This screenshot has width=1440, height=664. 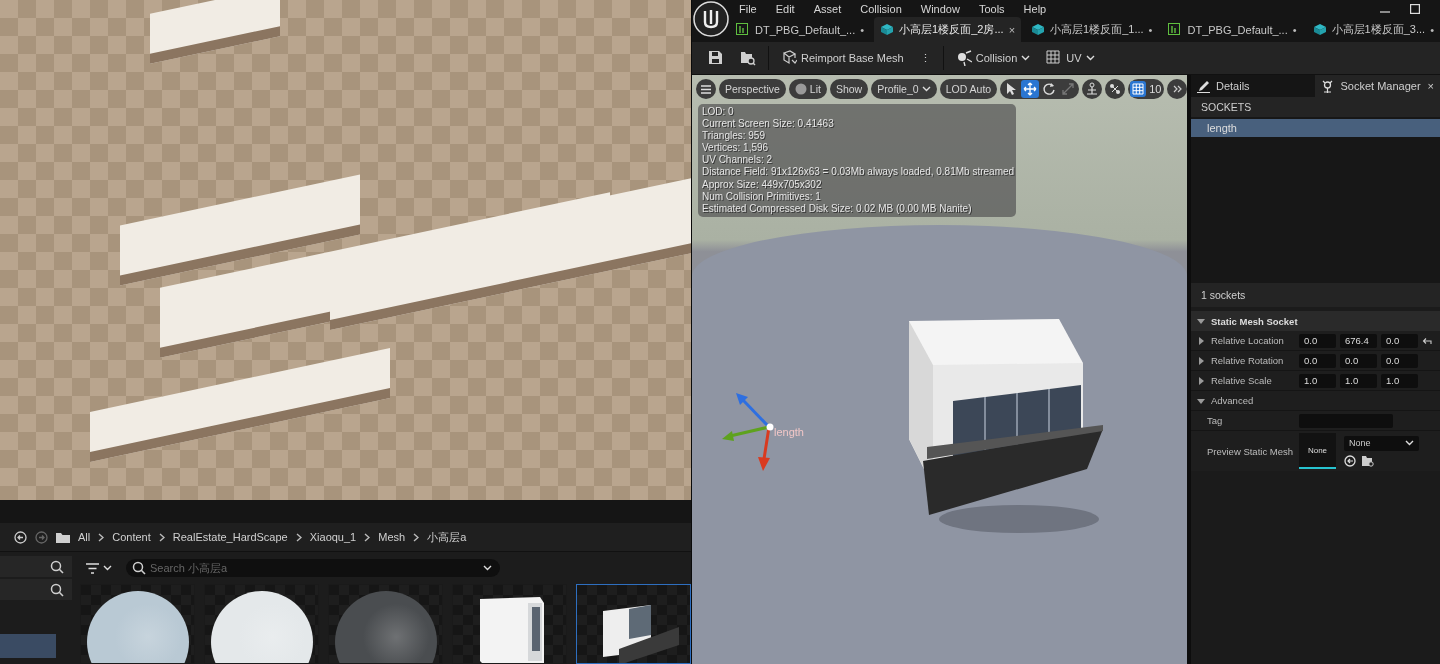 What do you see at coordinates (41, 537) in the screenshot?
I see `forward-icon` at bounding box center [41, 537].